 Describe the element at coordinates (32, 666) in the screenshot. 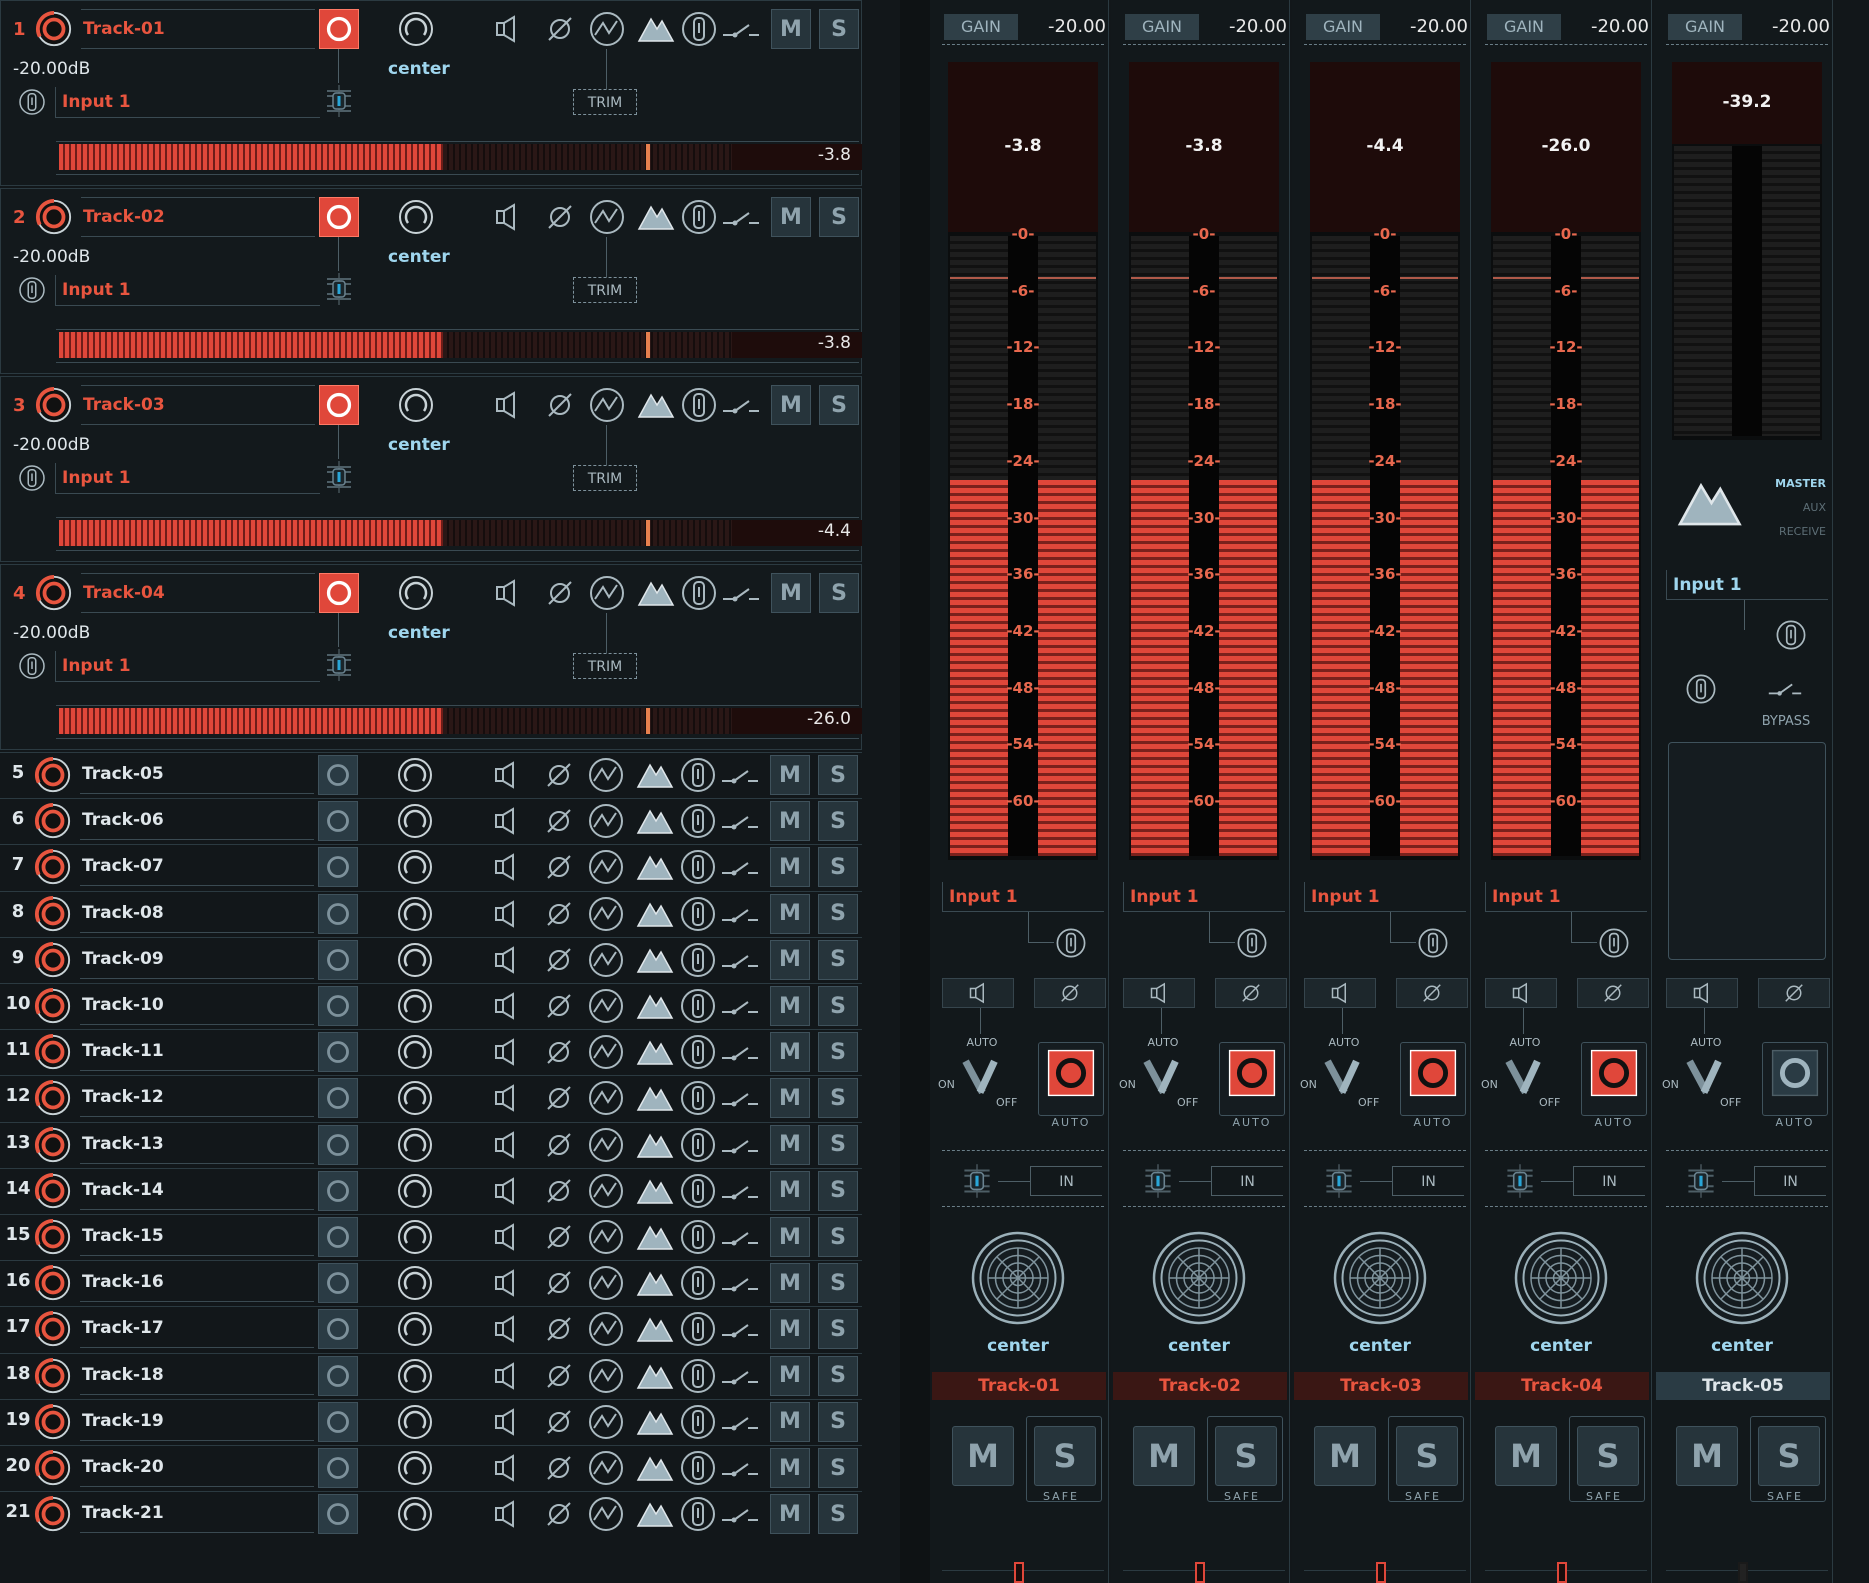

I see `input-icon` at that location.